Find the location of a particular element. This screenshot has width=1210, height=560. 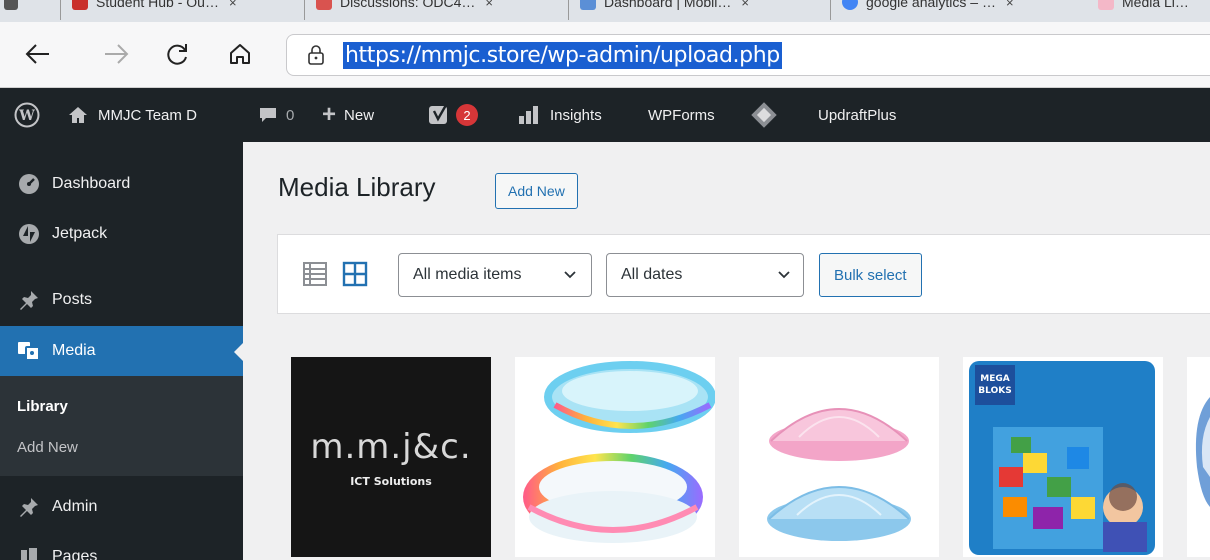

sidebar-item-label: Pages is located at coordinates (75, 554).